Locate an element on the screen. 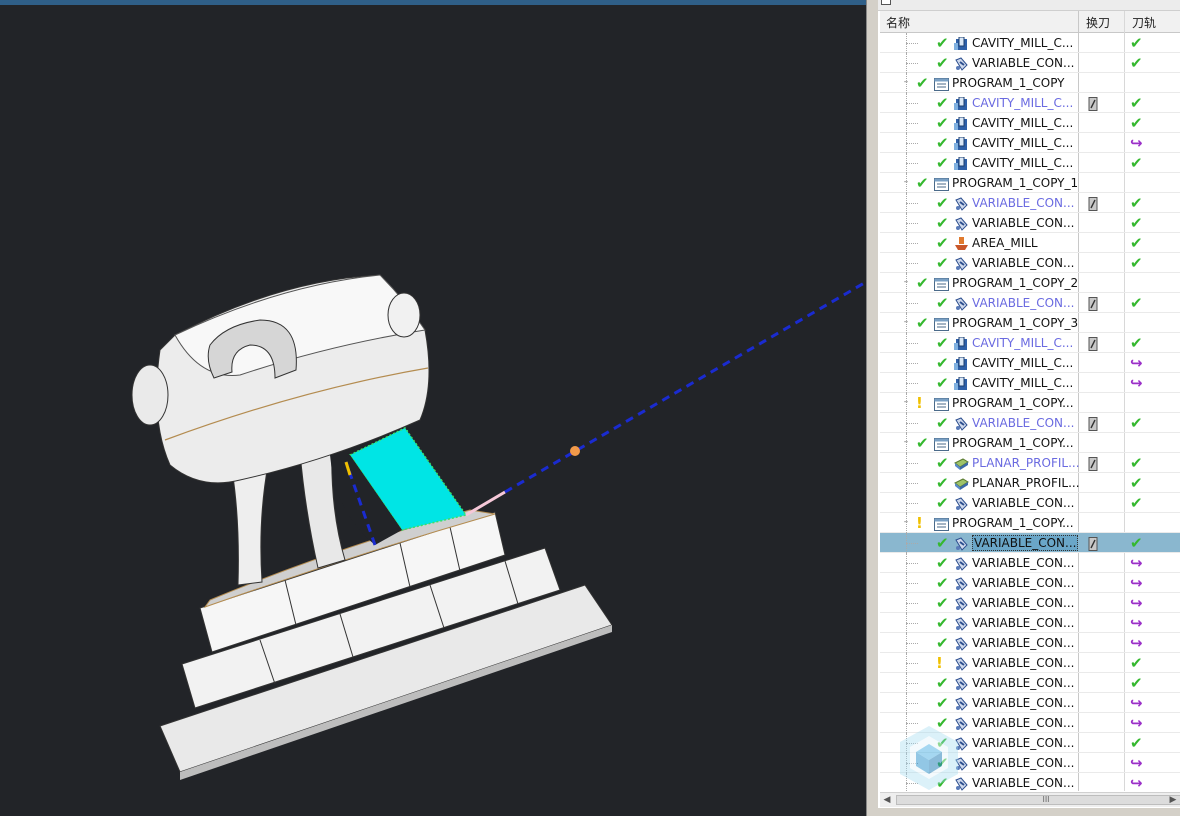 This screenshot has width=1180, height=816. operation-name: PROGRAM_1_COPY_2 is located at coordinates (1015, 283).